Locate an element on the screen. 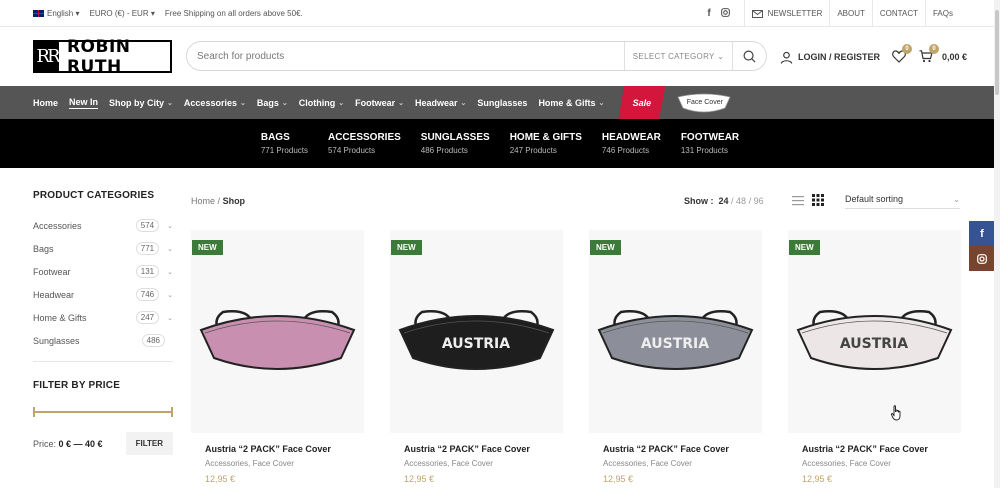  filter-button: FILTER is located at coordinates (149, 443).